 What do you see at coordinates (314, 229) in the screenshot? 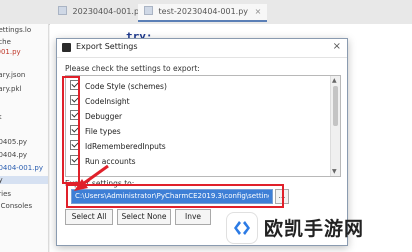
I see `watermark-text: 欧凯手游网` at bounding box center [314, 229].